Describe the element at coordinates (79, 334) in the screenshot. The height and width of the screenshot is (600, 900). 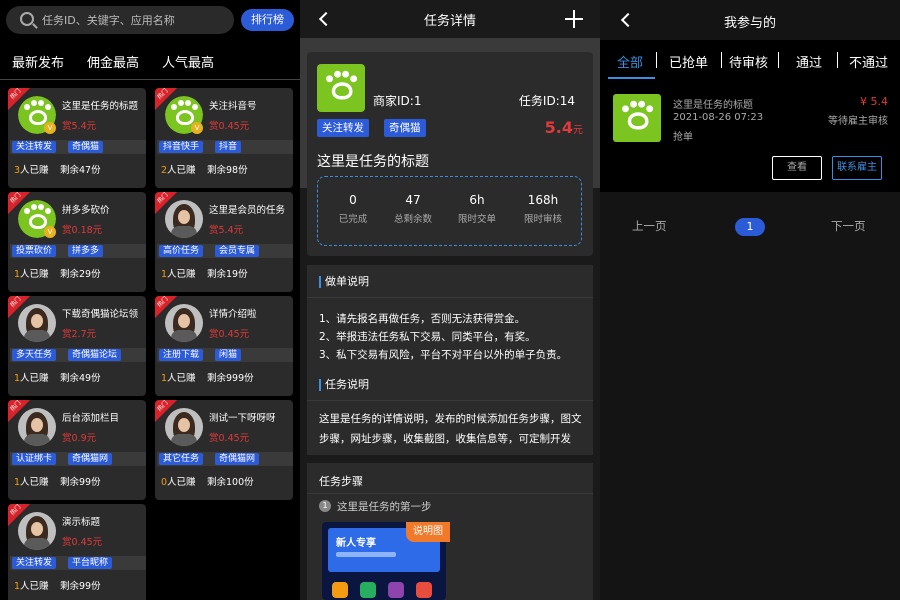
I see `card-reward: 赏2.7元` at that location.